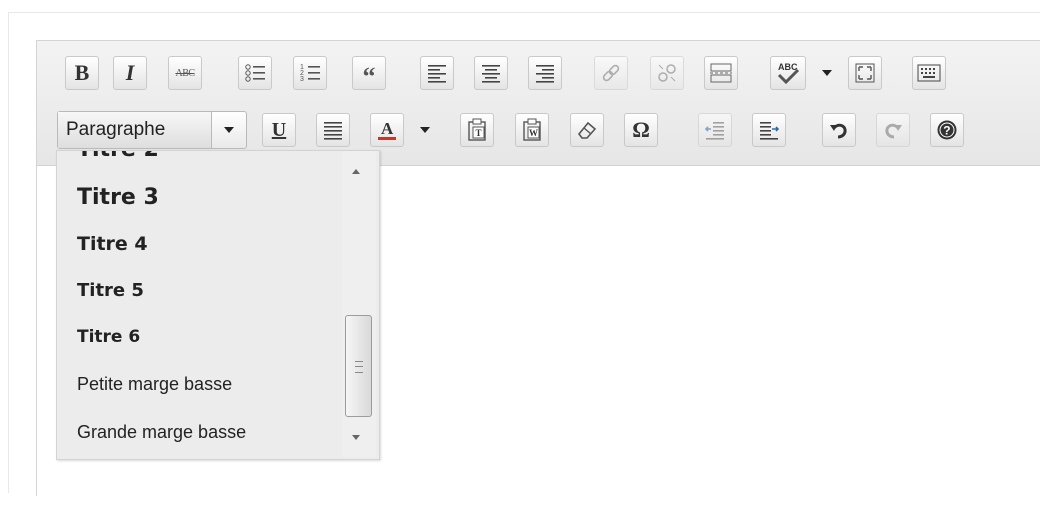 The image size is (1040, 505). I want to click on italic-label: I, so click(130, 72).